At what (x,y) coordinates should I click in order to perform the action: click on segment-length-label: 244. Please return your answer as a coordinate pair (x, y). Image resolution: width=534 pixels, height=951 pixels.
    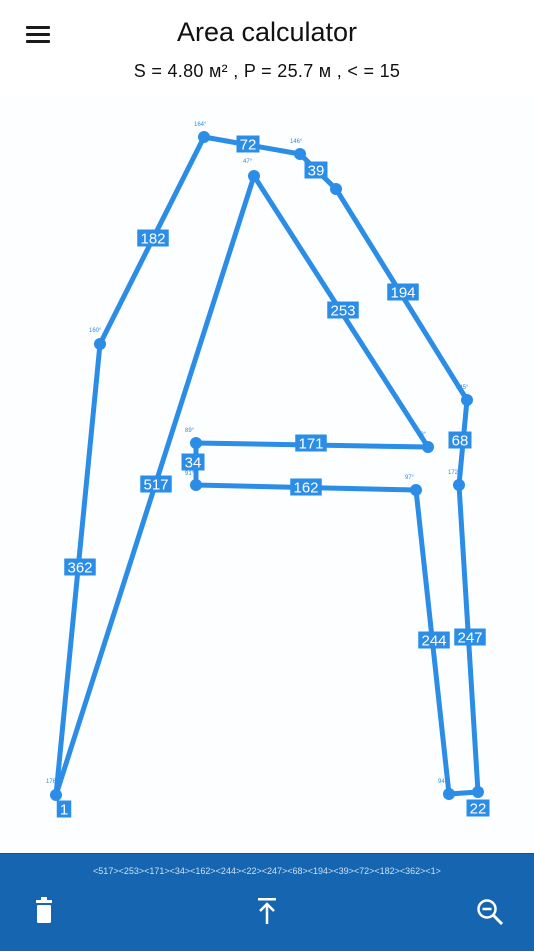
    Looking at the image, I should click on (434, 640).